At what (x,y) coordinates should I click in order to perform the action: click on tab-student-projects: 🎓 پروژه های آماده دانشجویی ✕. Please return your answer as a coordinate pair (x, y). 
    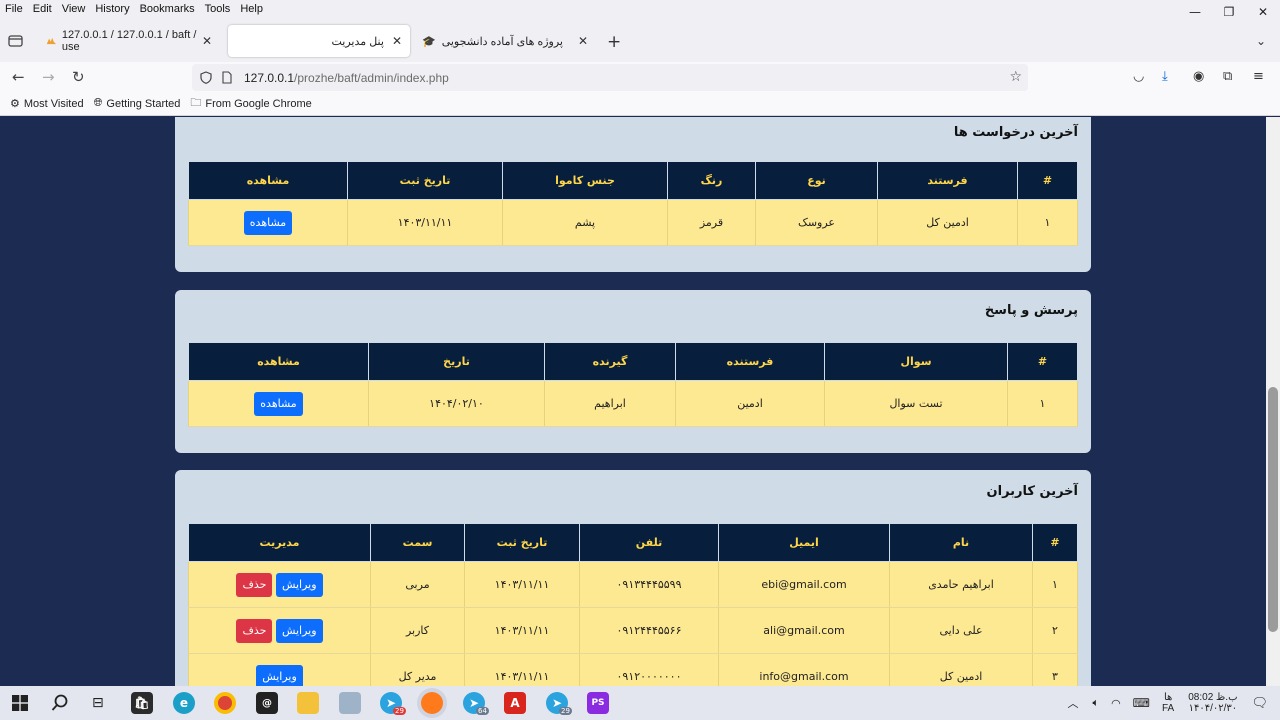
    Looking at the image, I should click on (505, 41).